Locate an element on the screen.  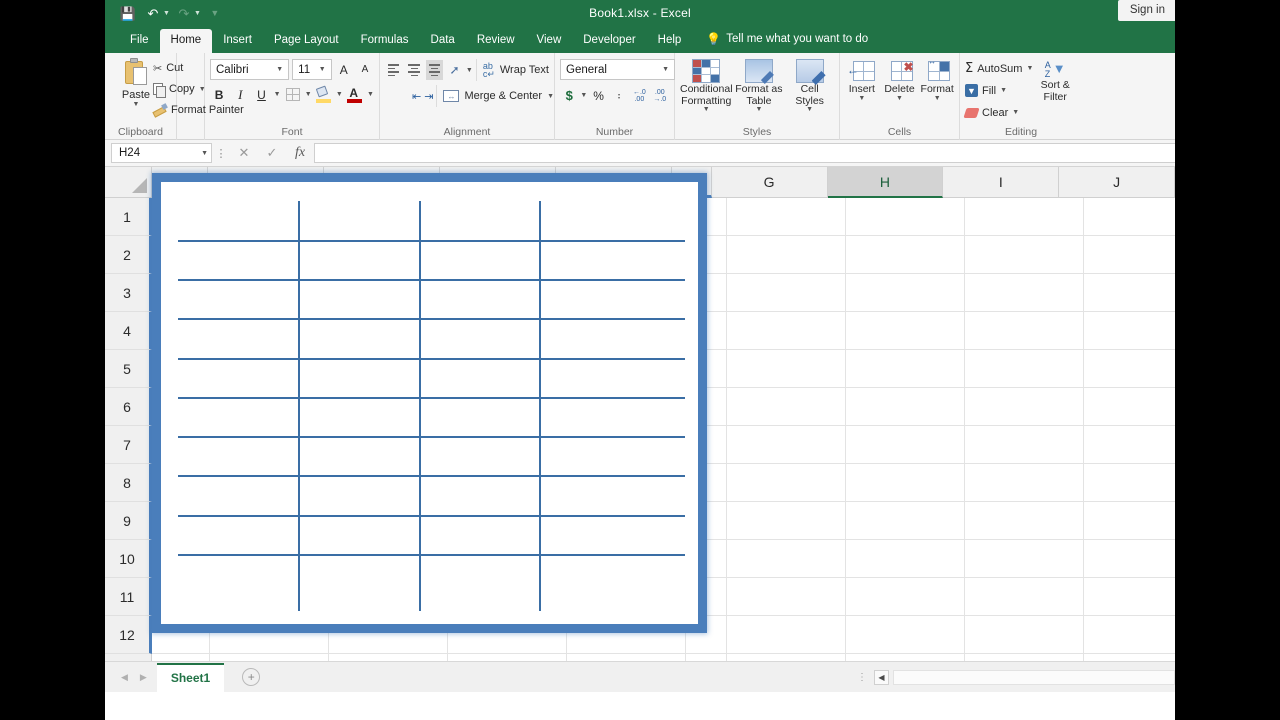
row-header-5: 5 is located at coordinates (128, 369).